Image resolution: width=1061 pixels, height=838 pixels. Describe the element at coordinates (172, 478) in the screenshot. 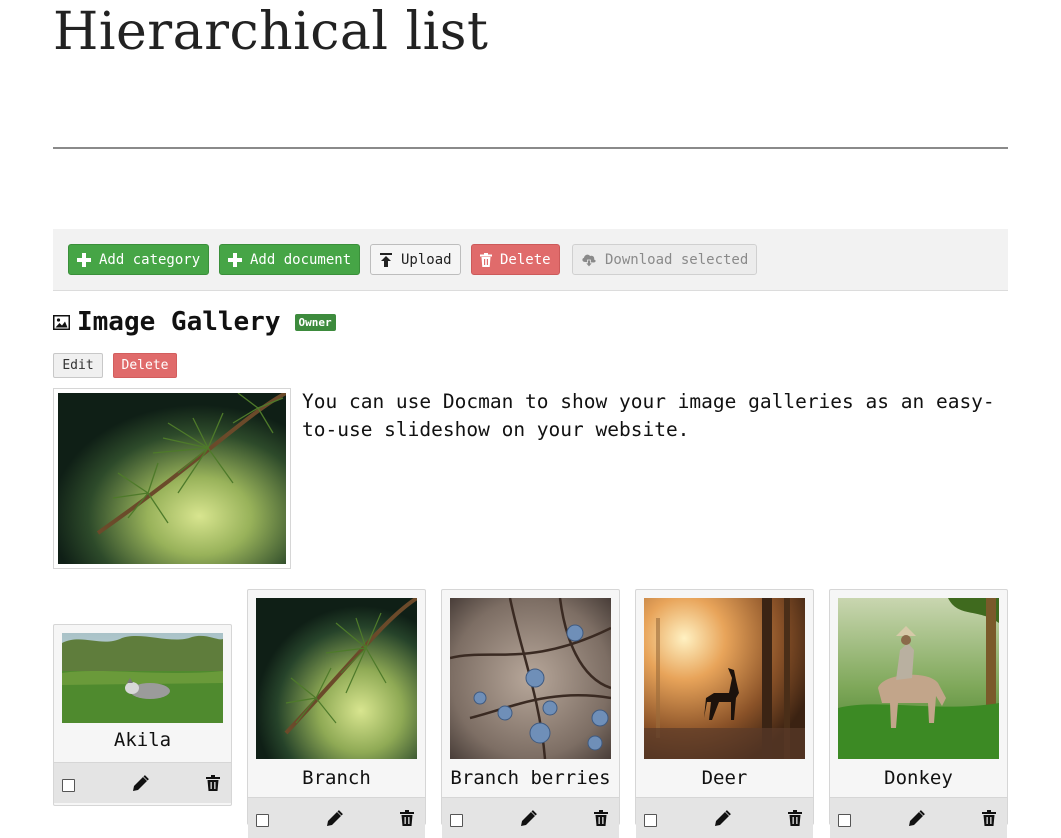

I see `category-image` at that location.